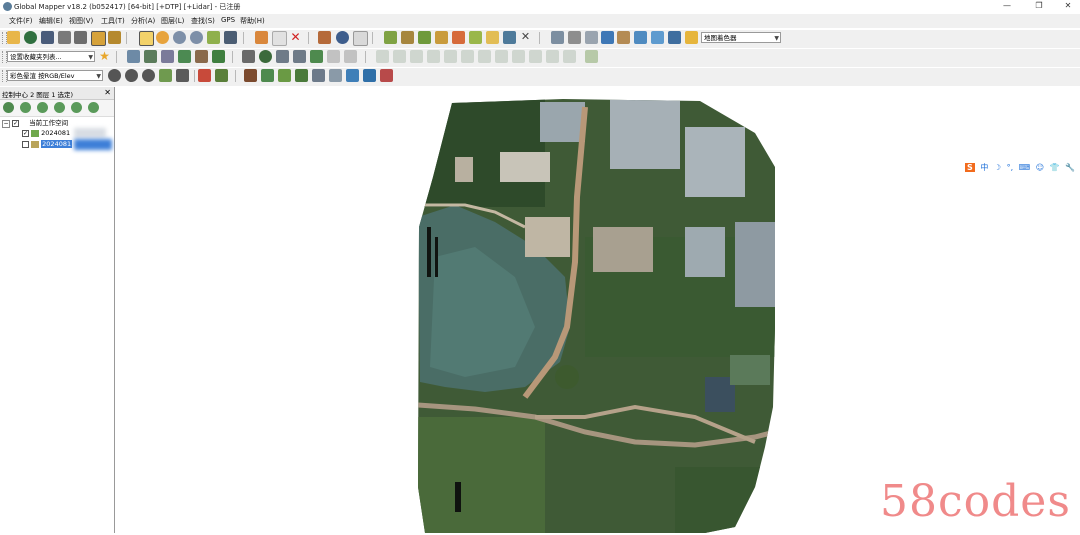  Describe the element at coordinates (509, 37) in the screenshot. I see `terrain-8-icon` at that location.